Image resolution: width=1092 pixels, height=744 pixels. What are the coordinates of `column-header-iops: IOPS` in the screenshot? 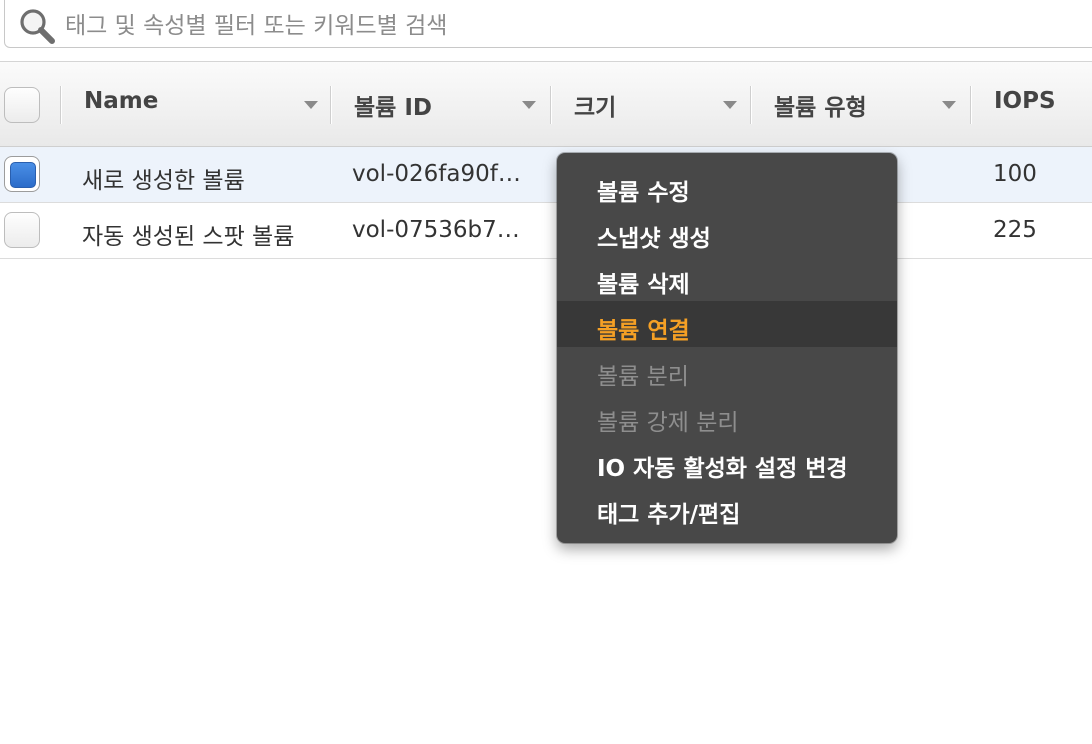 It's located at (1039, 104).